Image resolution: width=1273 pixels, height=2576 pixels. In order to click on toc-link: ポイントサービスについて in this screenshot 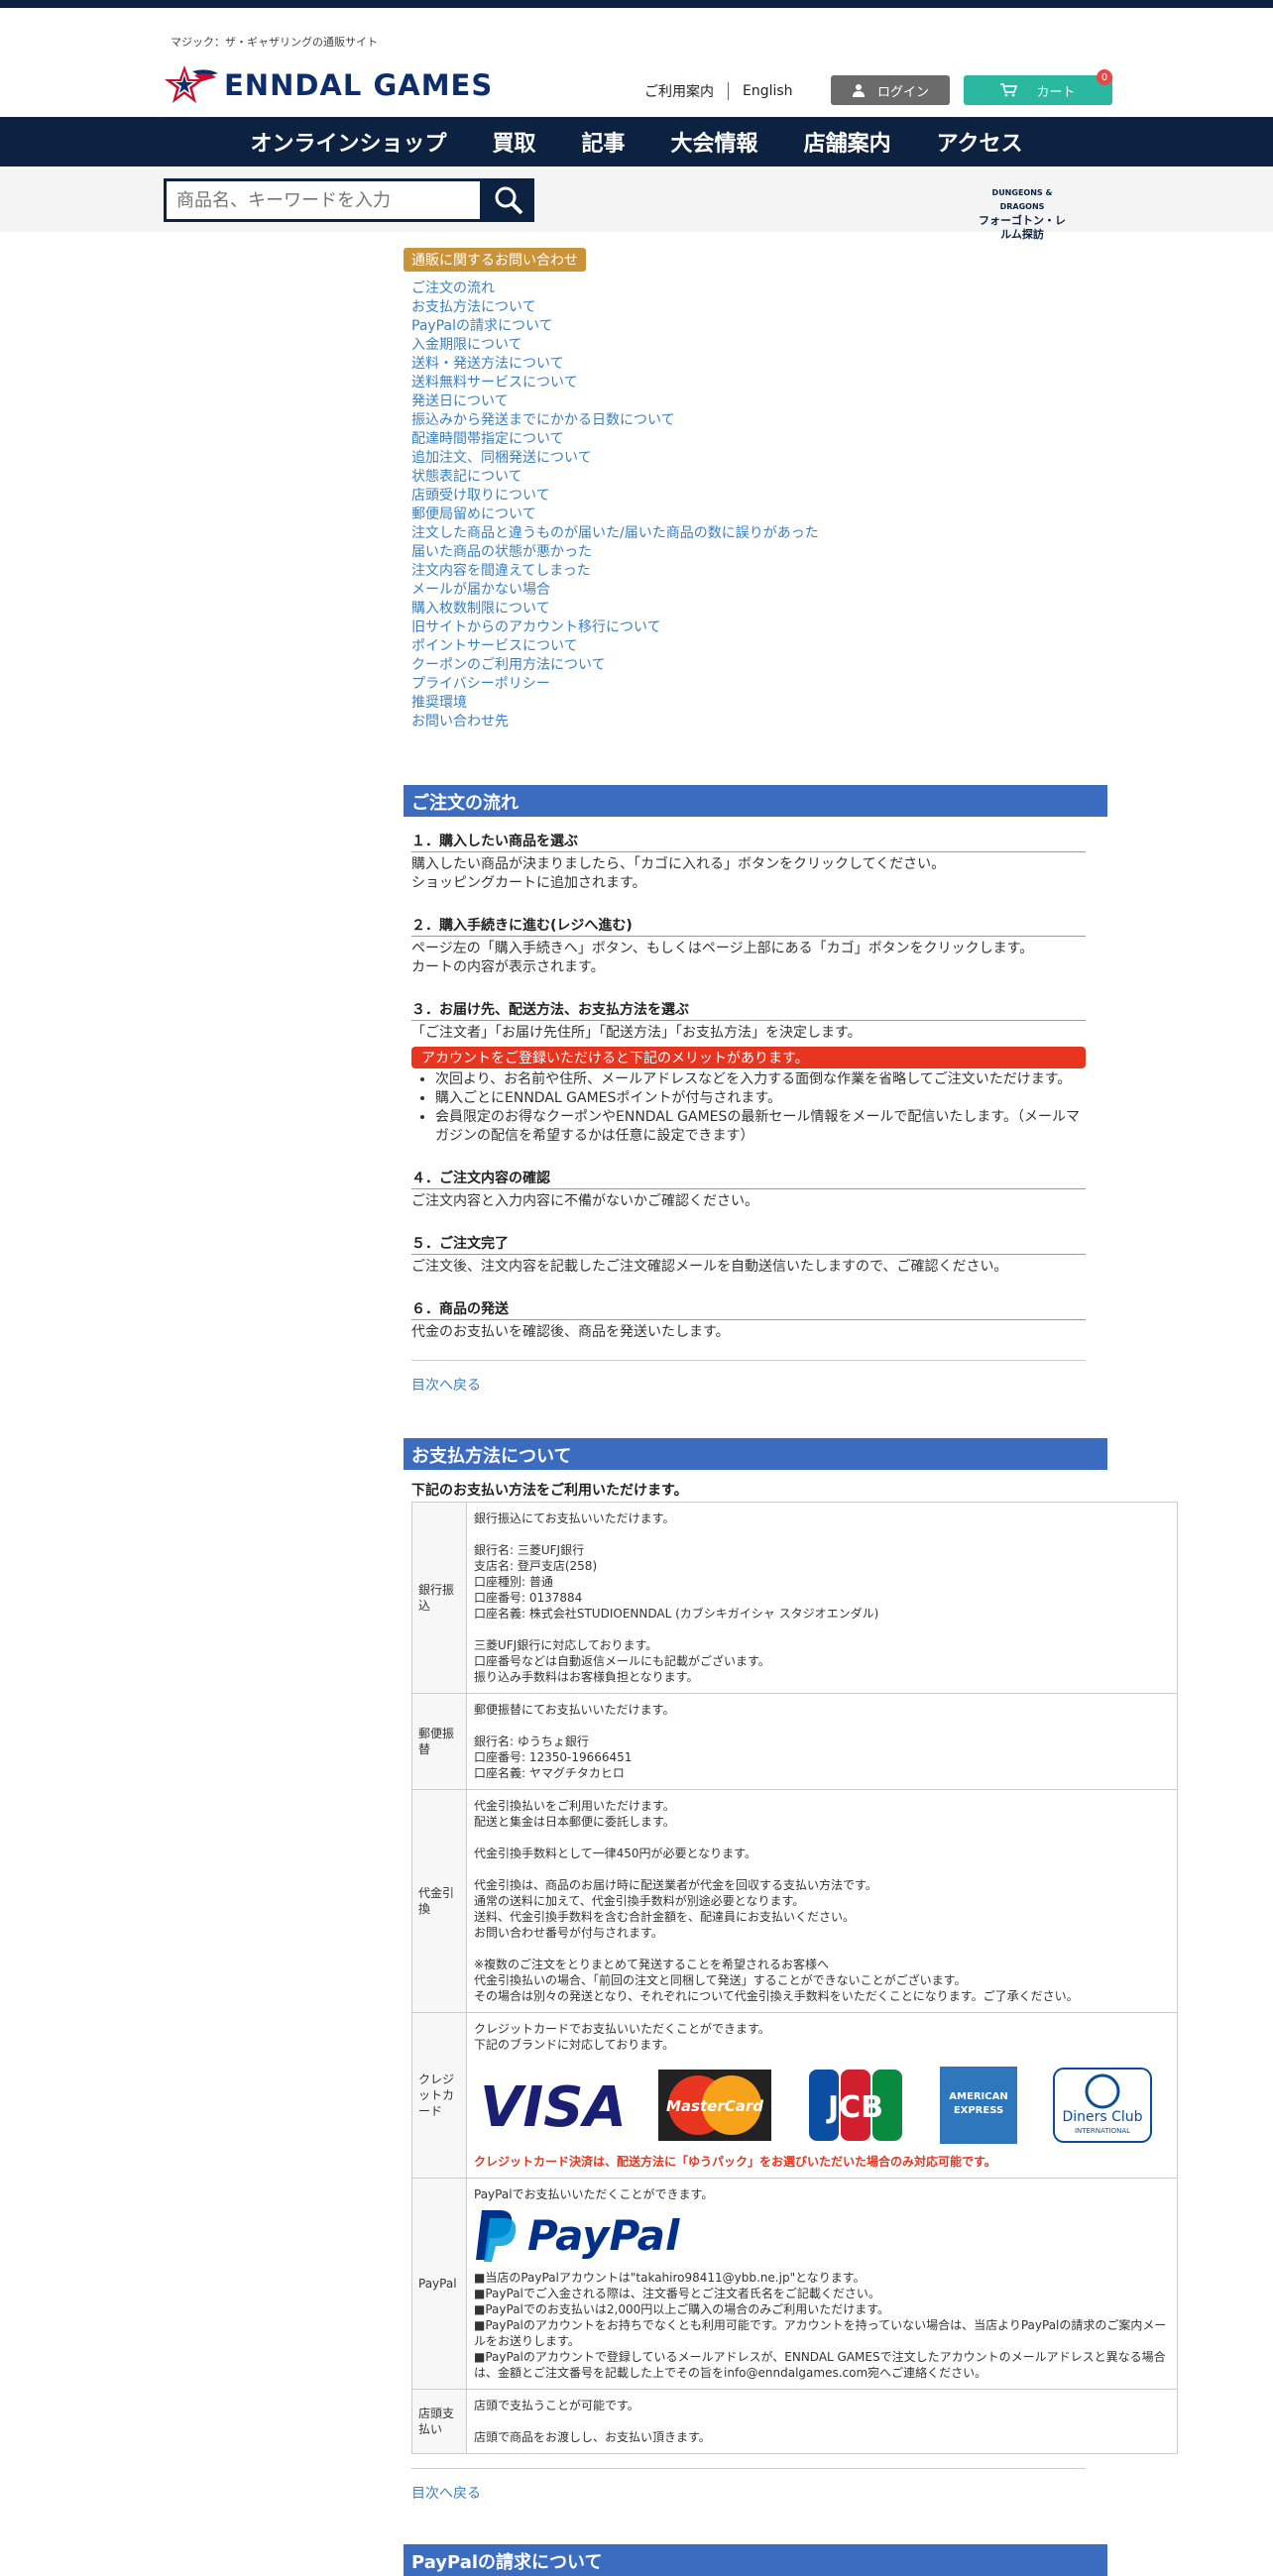, I will do `click(794, 646)`.